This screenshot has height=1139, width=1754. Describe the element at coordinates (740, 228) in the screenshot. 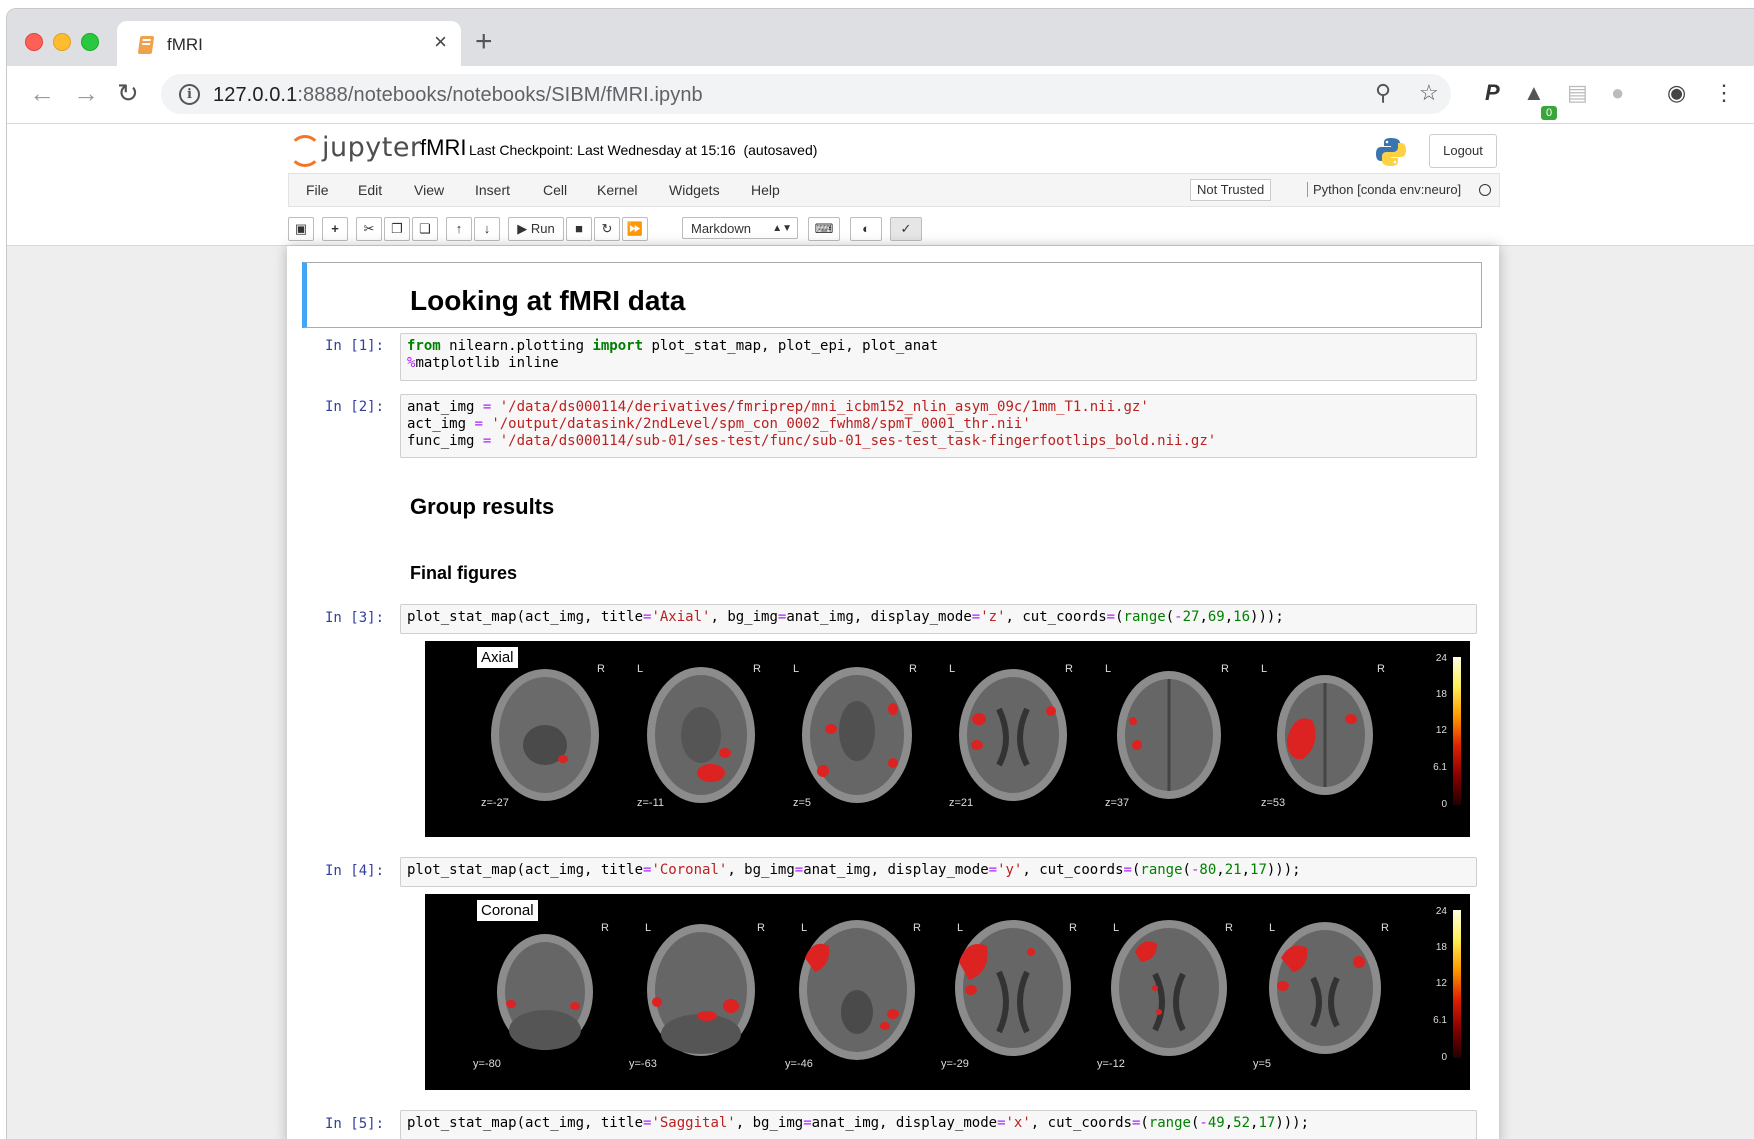

I see `cell-type-select: Markdown ▲▼` at that location.